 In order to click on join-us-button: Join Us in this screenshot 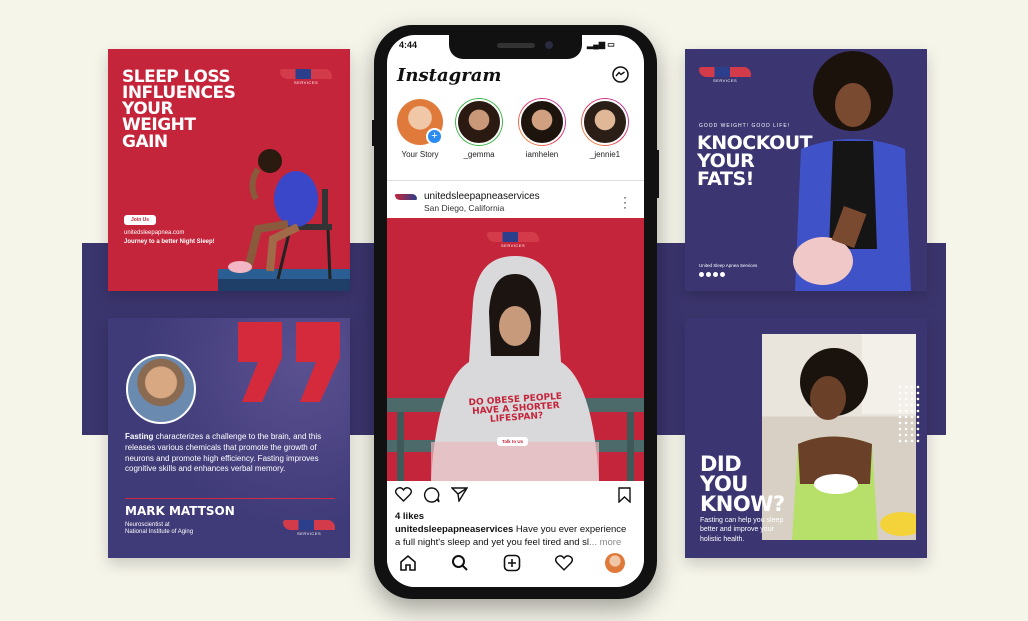, I will do `click(140, 220)`.